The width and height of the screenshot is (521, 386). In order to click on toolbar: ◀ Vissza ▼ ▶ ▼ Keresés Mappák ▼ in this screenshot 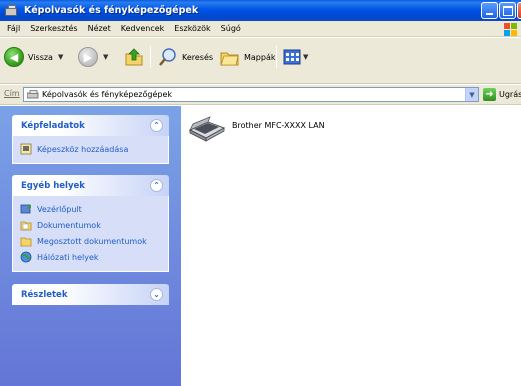, I will do `click(260, 61)`.